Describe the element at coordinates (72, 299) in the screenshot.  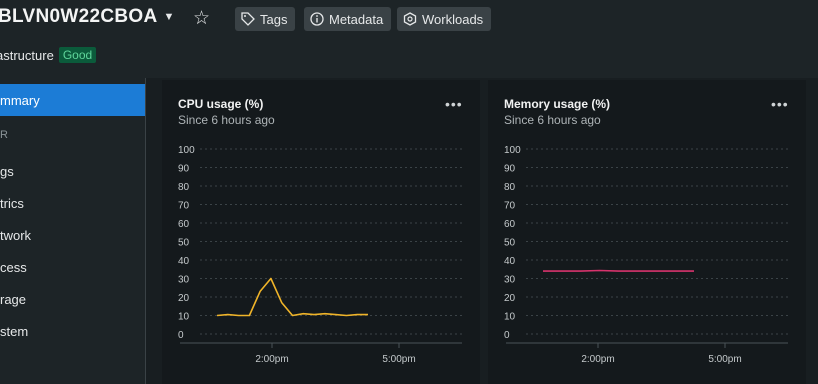
I see `sidebar-item-storage: rage` at that location.